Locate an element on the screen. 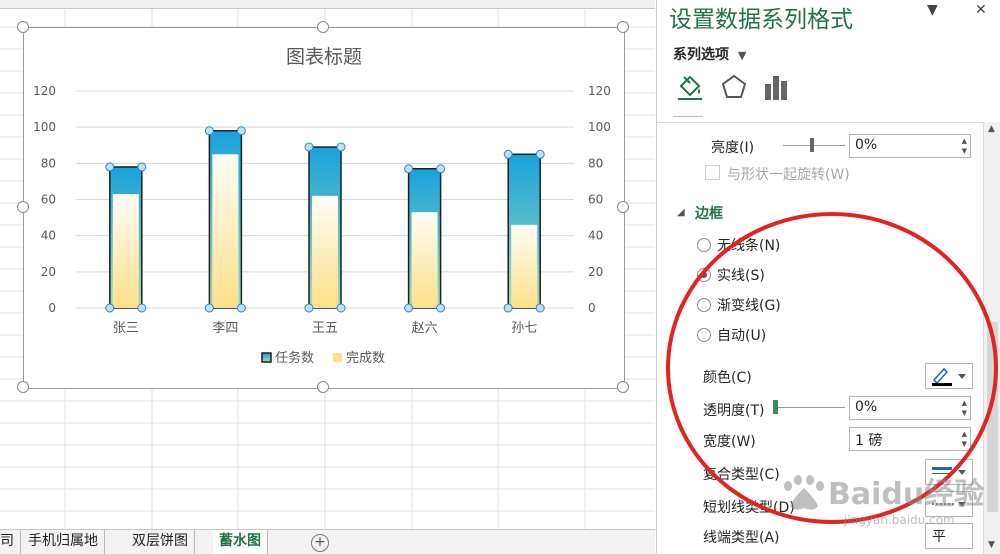 The width and height of the screenshot is (1000, 554). sheet-tab-bar: 司 手机归属地 双层饼图 蓄水图 + is located at coordinates (327, 541).